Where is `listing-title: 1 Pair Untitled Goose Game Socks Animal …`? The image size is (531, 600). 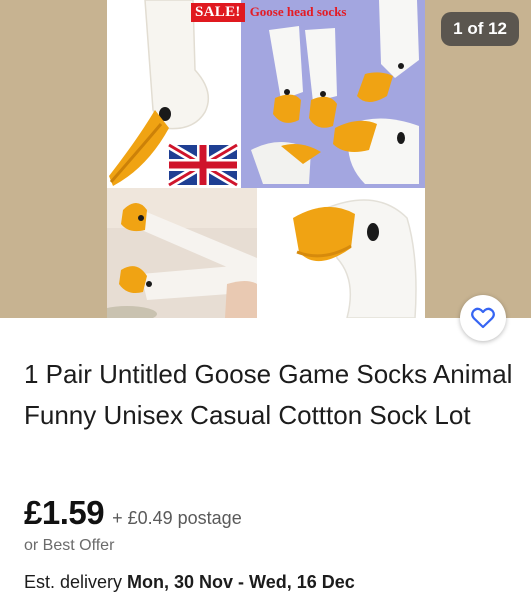 listing-title: 1 Pair Untitled Goose Game Socks Animal … is located at coordinates (268, 394).